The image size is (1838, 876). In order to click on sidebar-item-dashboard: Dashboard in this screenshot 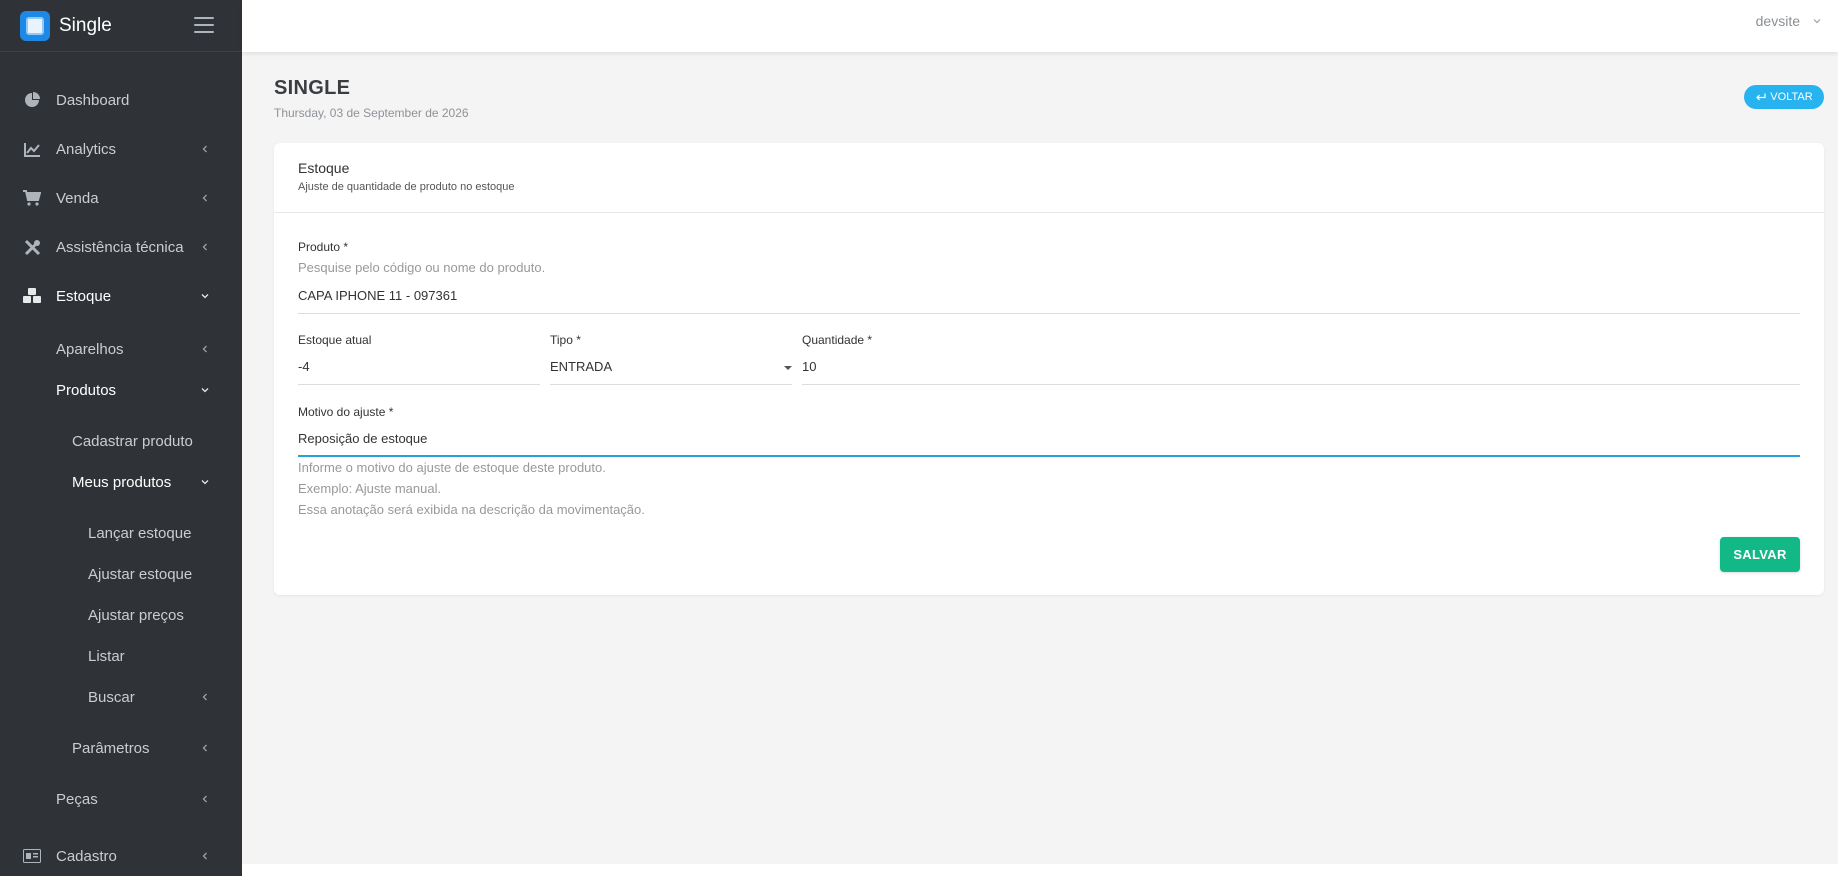, I will do `click(121, 100)`.